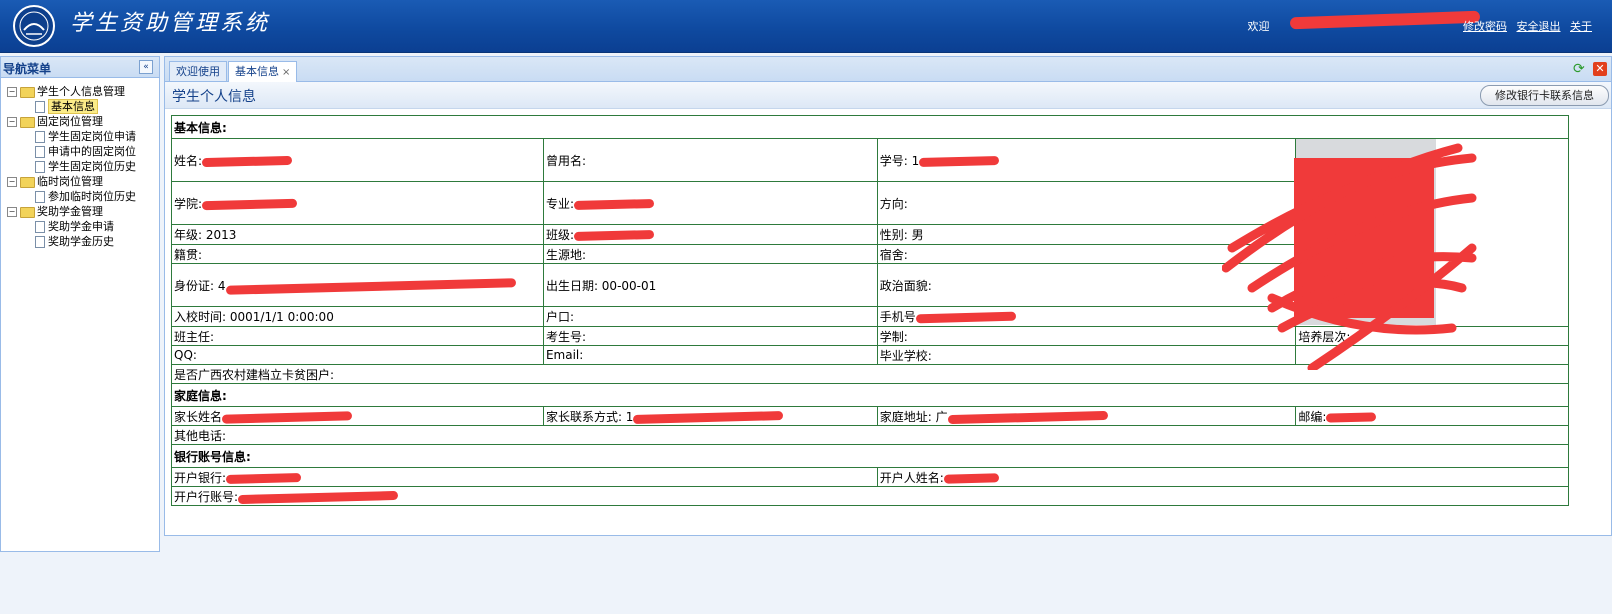 This screenshot has width=1612, height=614. I want to click on field-label: 学院:, so click(188, 203).